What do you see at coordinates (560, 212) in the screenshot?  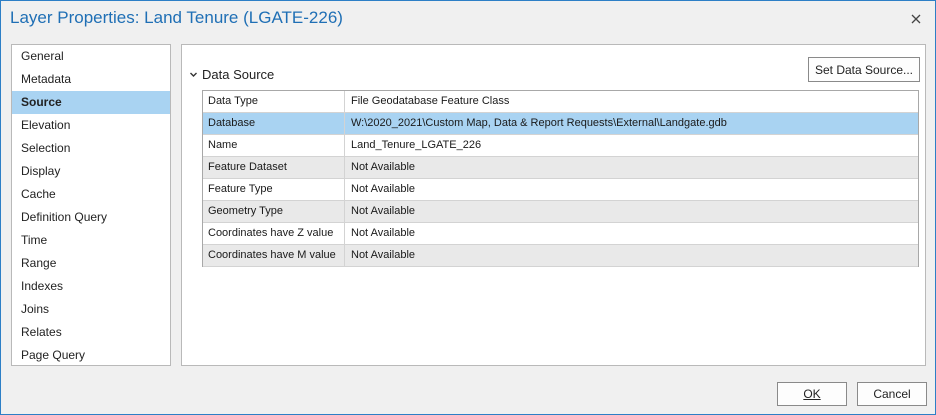 I see `table-row: Geometry Type Not Available` at bounding box center [560, 212].